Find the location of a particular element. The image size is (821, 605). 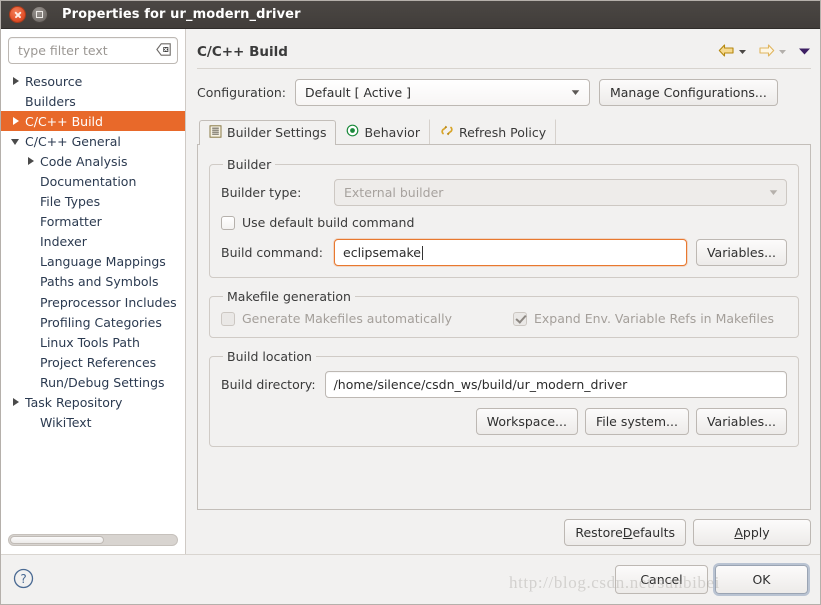

search-input-placeholder: type filter text is located at coordinates (63, 50).